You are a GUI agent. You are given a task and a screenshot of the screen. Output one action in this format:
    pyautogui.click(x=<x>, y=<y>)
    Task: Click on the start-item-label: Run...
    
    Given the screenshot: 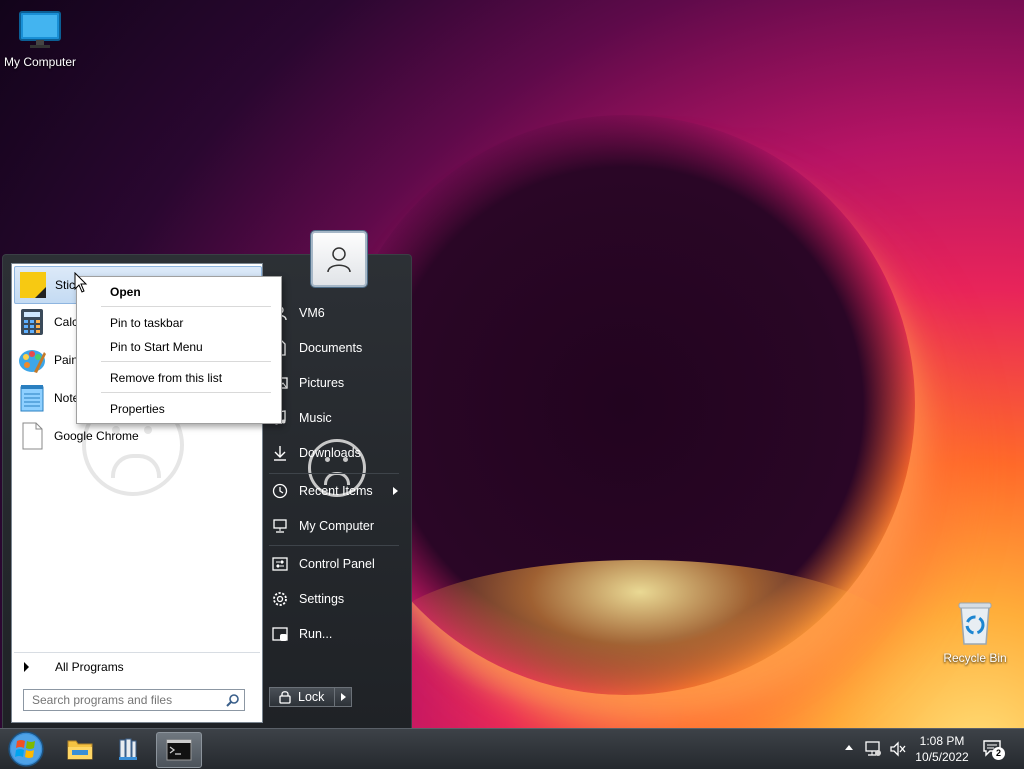 What is the action you would take?
    pyautogui.click(x=316, y=634)
    